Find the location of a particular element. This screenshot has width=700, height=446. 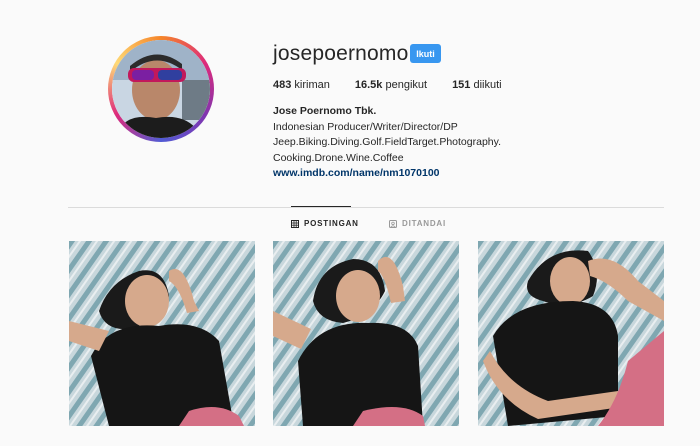

followers-count: 16.5k is located at coordinates (368, 85).